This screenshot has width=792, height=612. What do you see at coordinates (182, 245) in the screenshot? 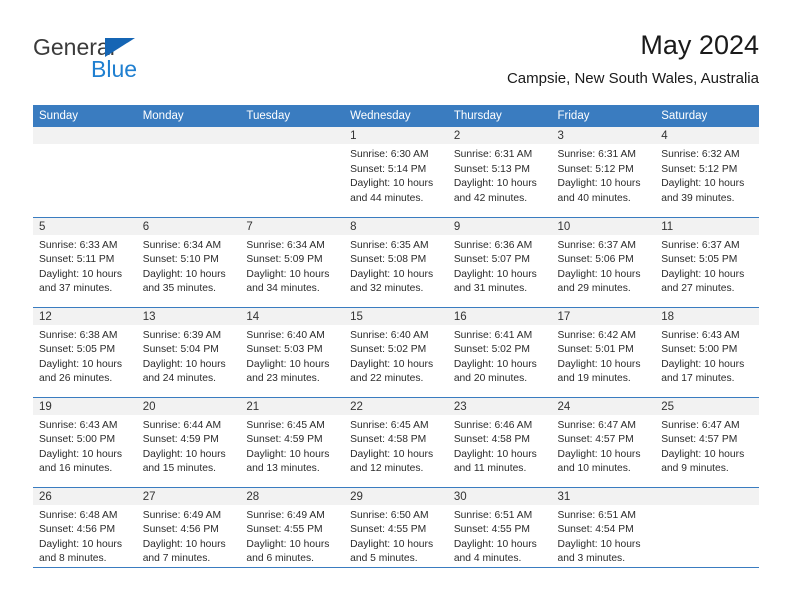
I see `sunrise-text: Sunrise: 6:34 AM` at bounding box center [182, 245].